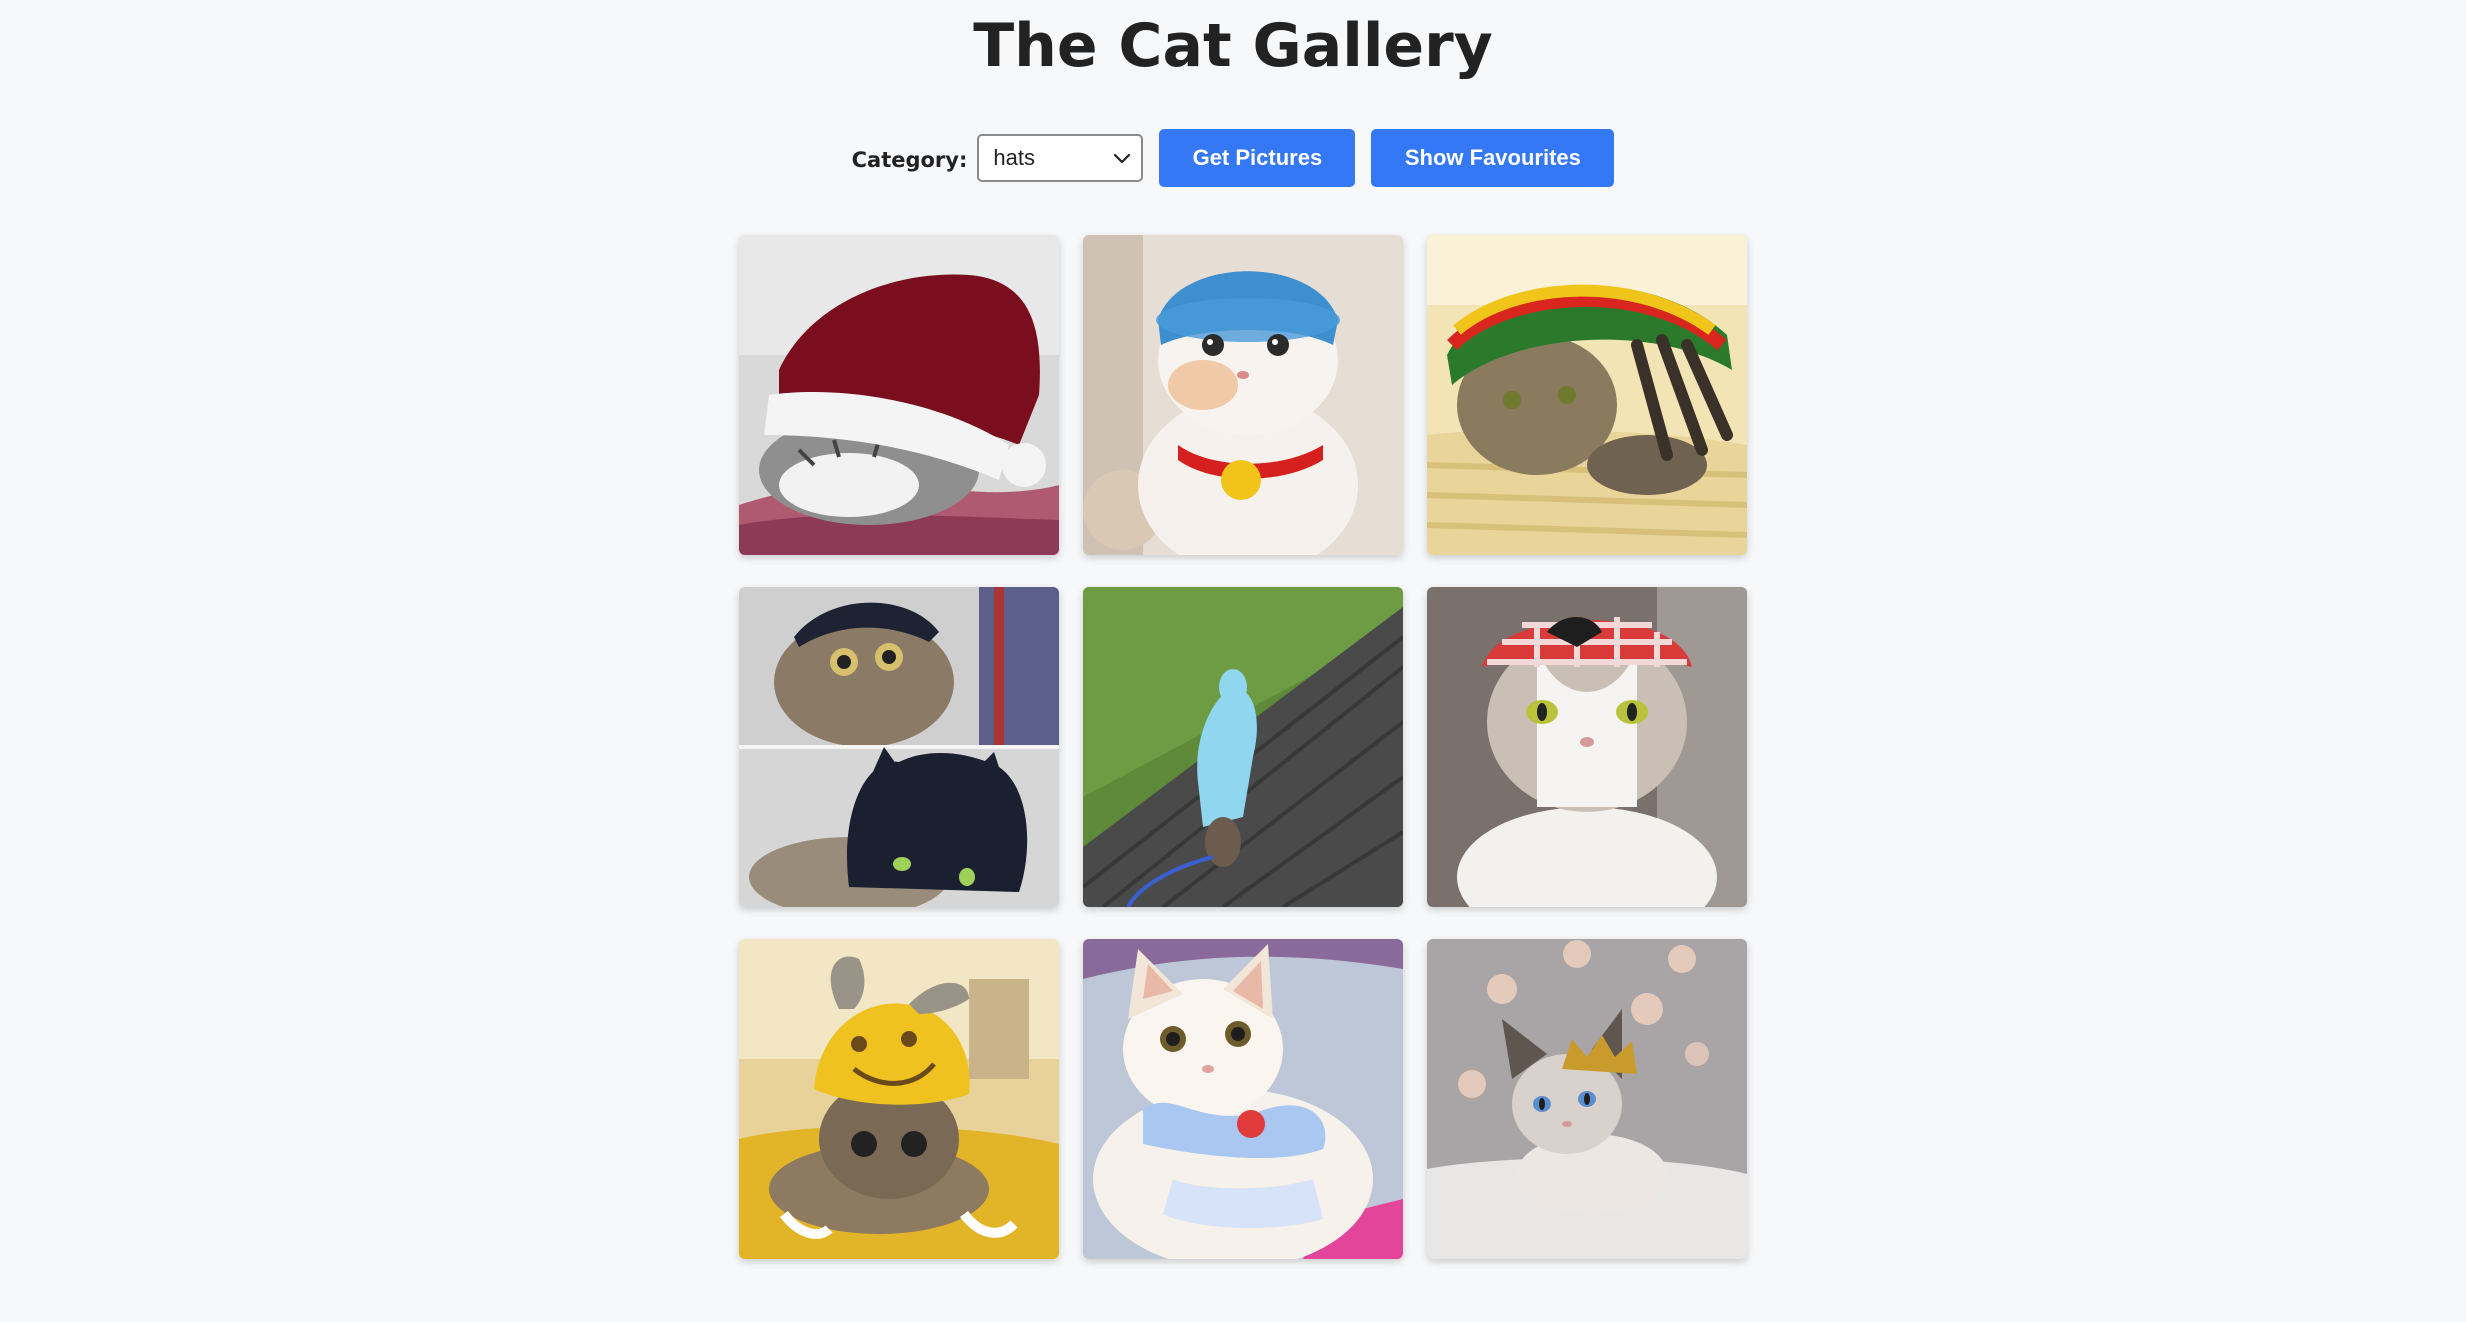 This screenshot has height=1322, width=2466. I want to click on page-title: The Cat Gallery, so click(1233, 46).